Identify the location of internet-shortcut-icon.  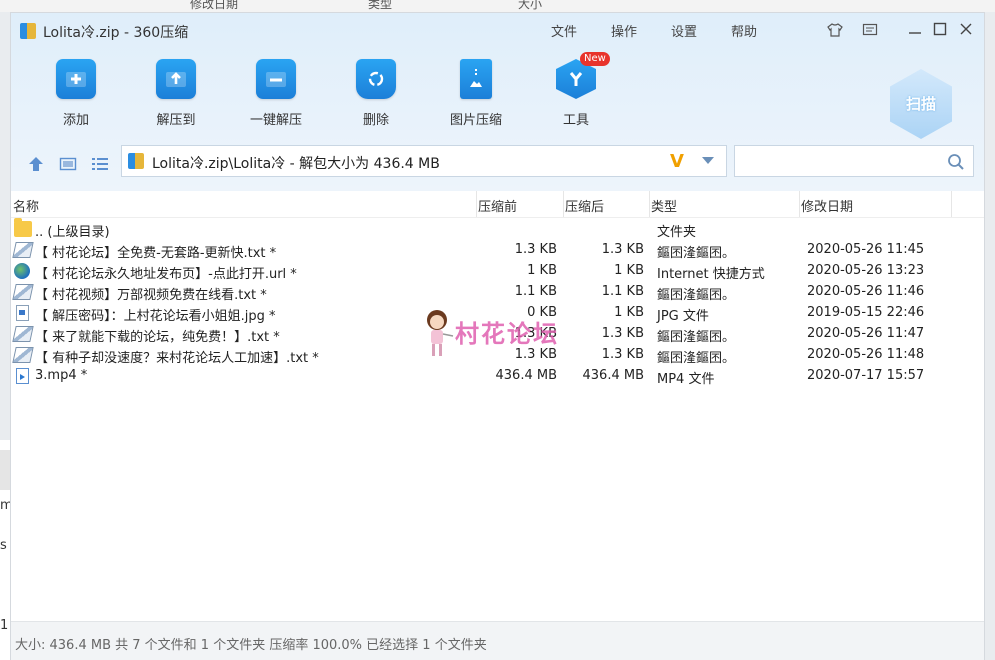
(22, 271).